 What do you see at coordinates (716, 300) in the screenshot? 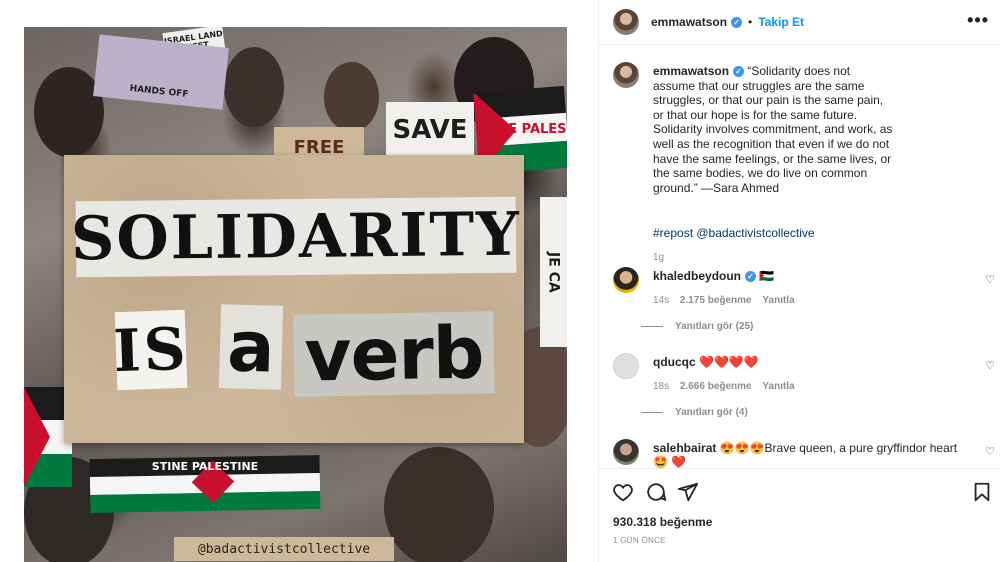
I see `comment-likes: 2.175 beğenme` at bounding box center [716, 300].